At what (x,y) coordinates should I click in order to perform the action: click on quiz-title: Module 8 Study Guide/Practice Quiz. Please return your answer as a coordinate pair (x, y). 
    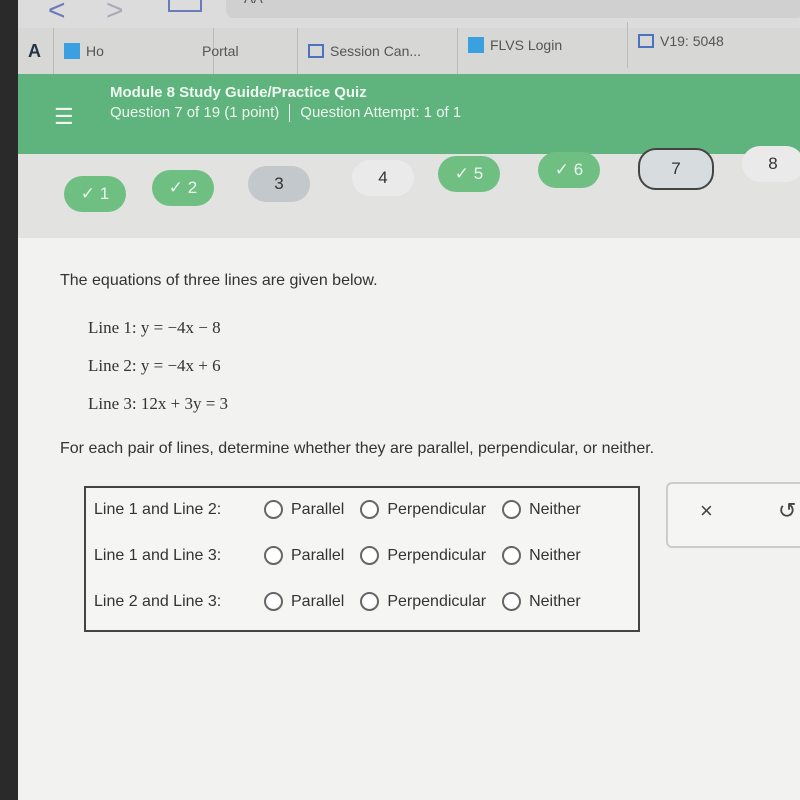
    Looking at the image, I should click on (238, 92).